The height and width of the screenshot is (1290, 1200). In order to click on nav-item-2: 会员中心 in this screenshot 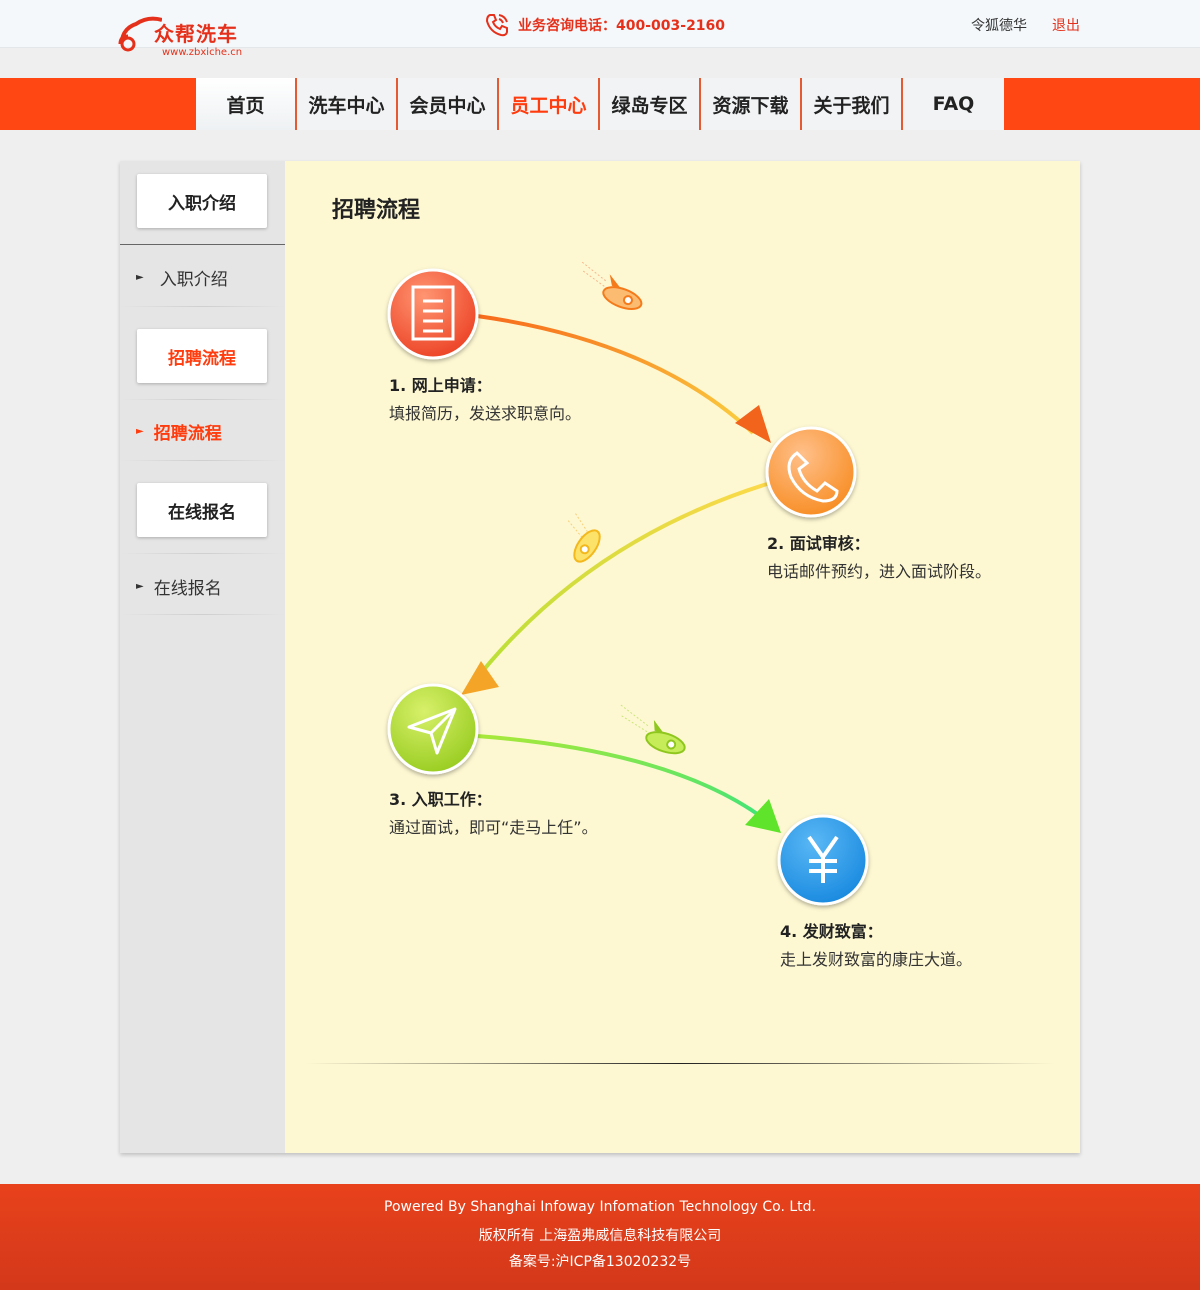, I will do `click(448, 104)`.